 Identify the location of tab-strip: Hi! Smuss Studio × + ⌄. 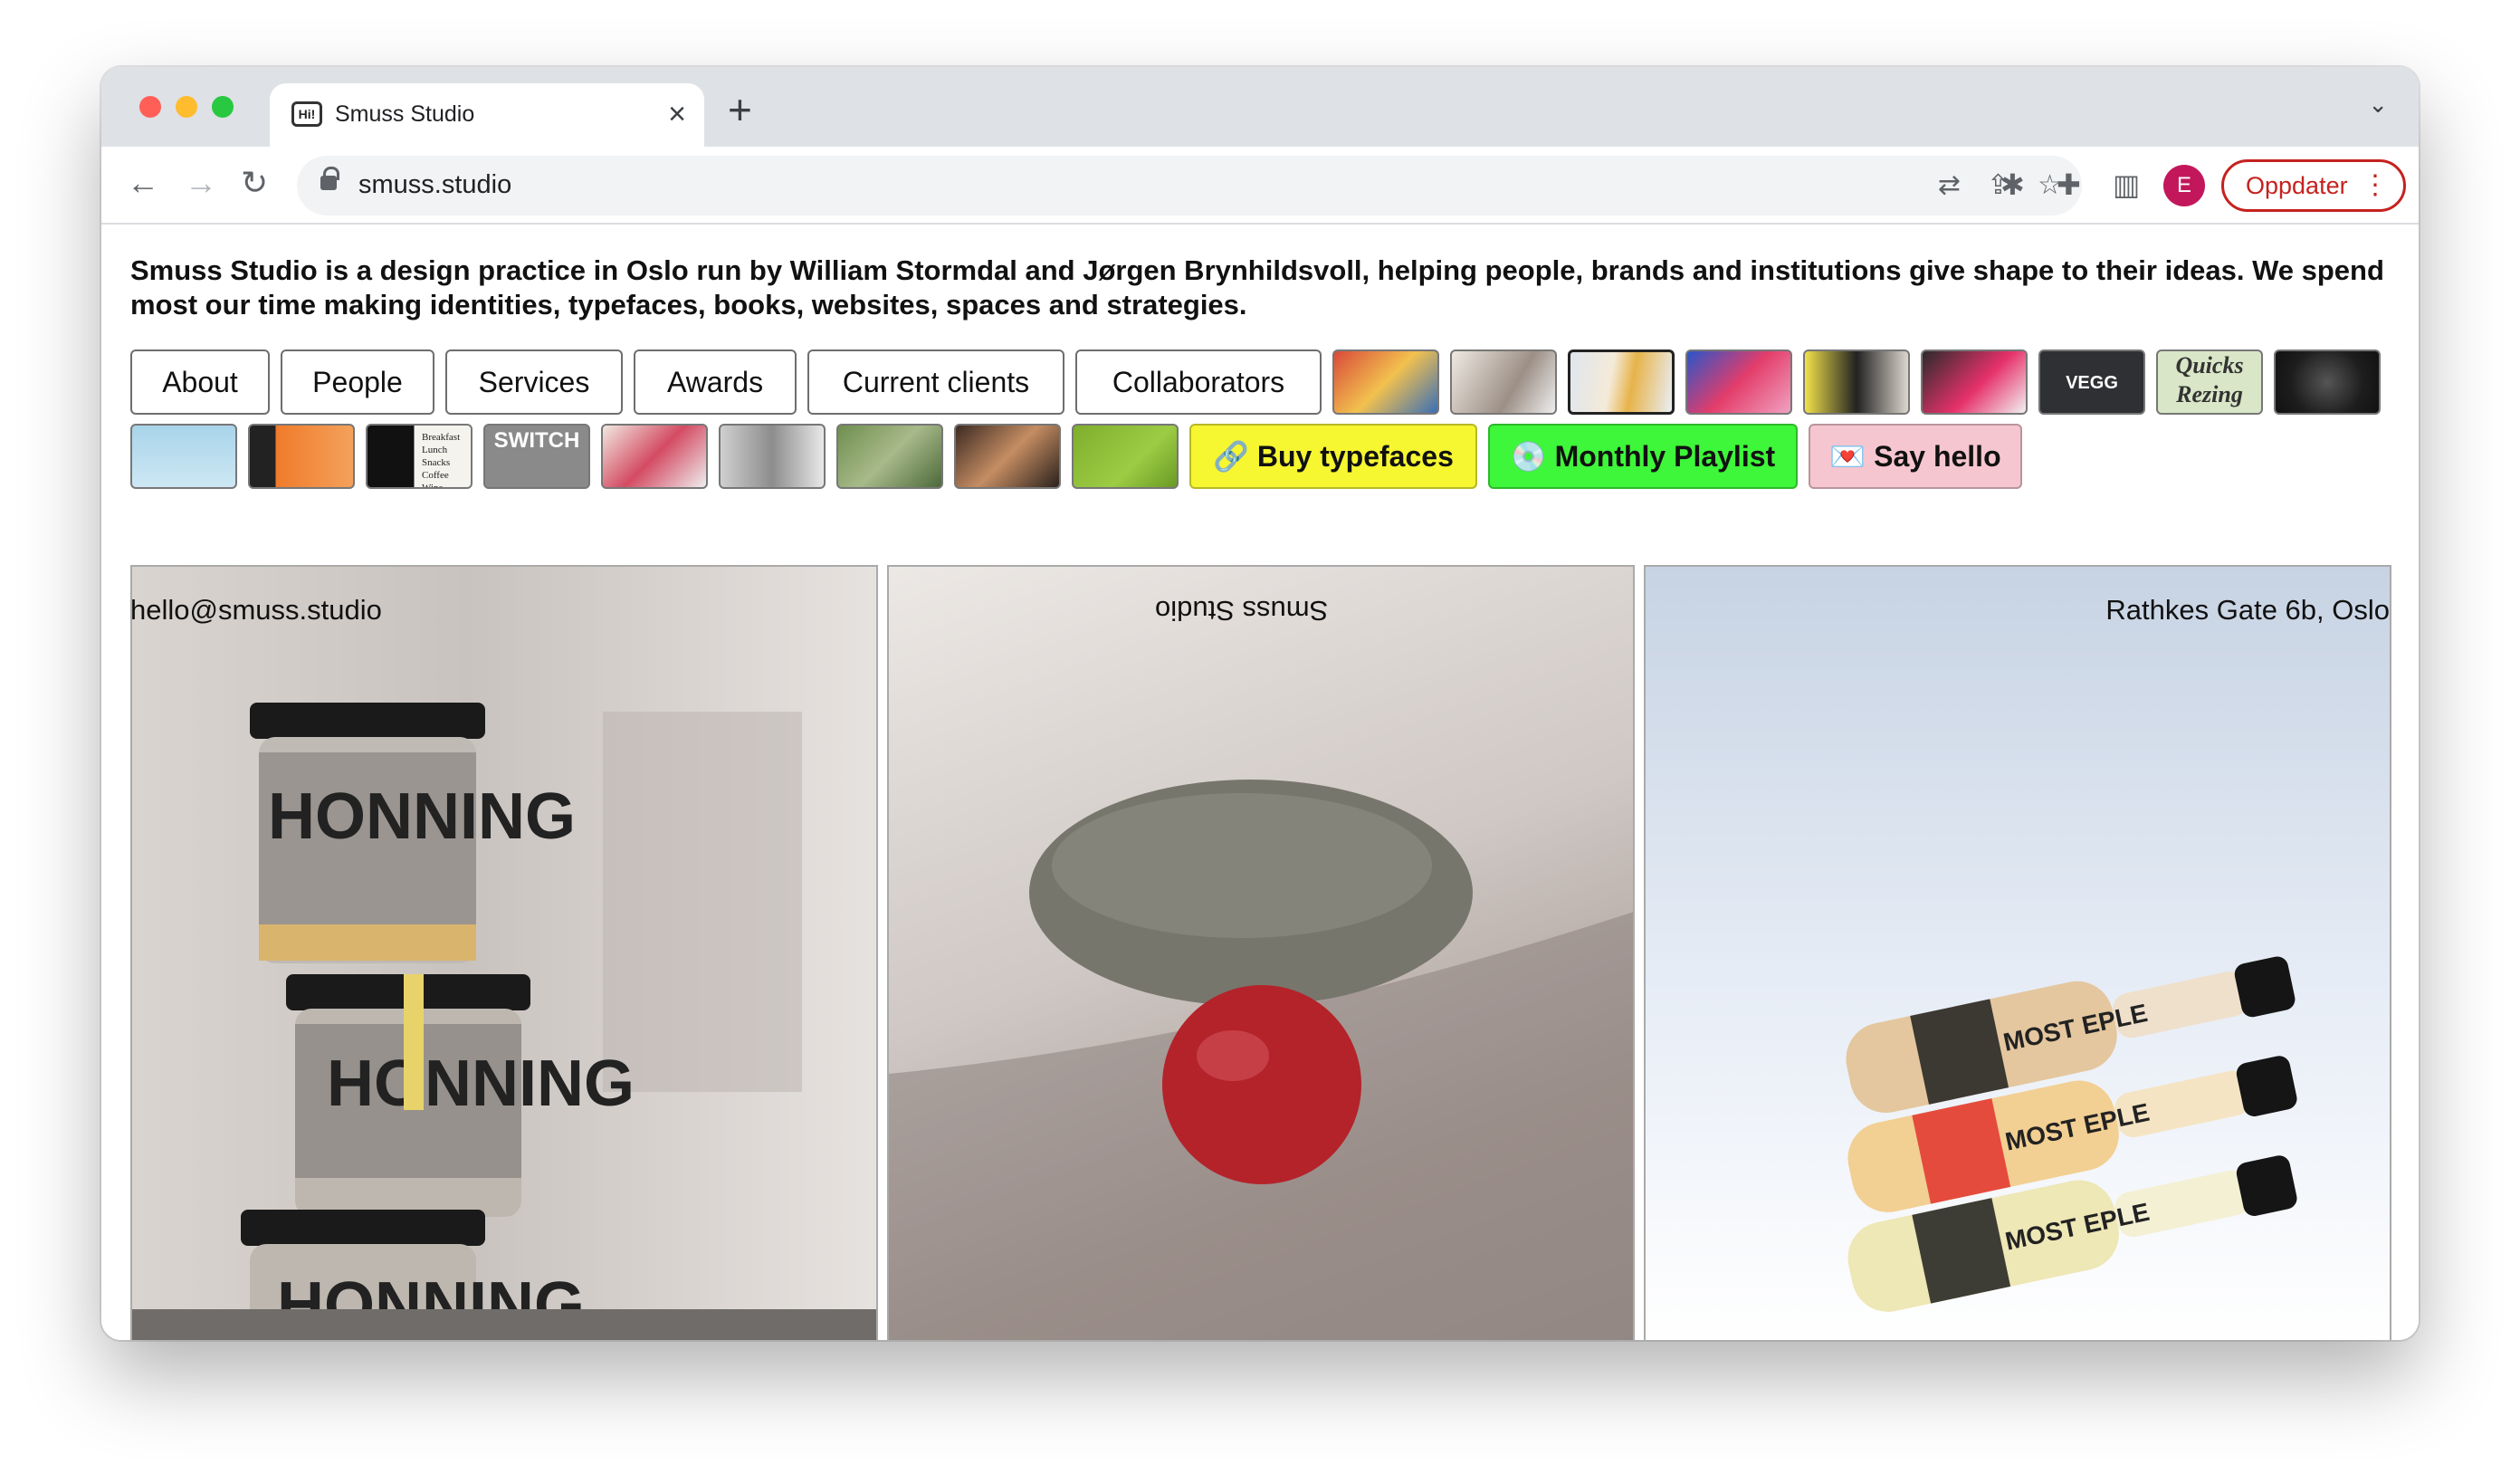
(1260, 107).